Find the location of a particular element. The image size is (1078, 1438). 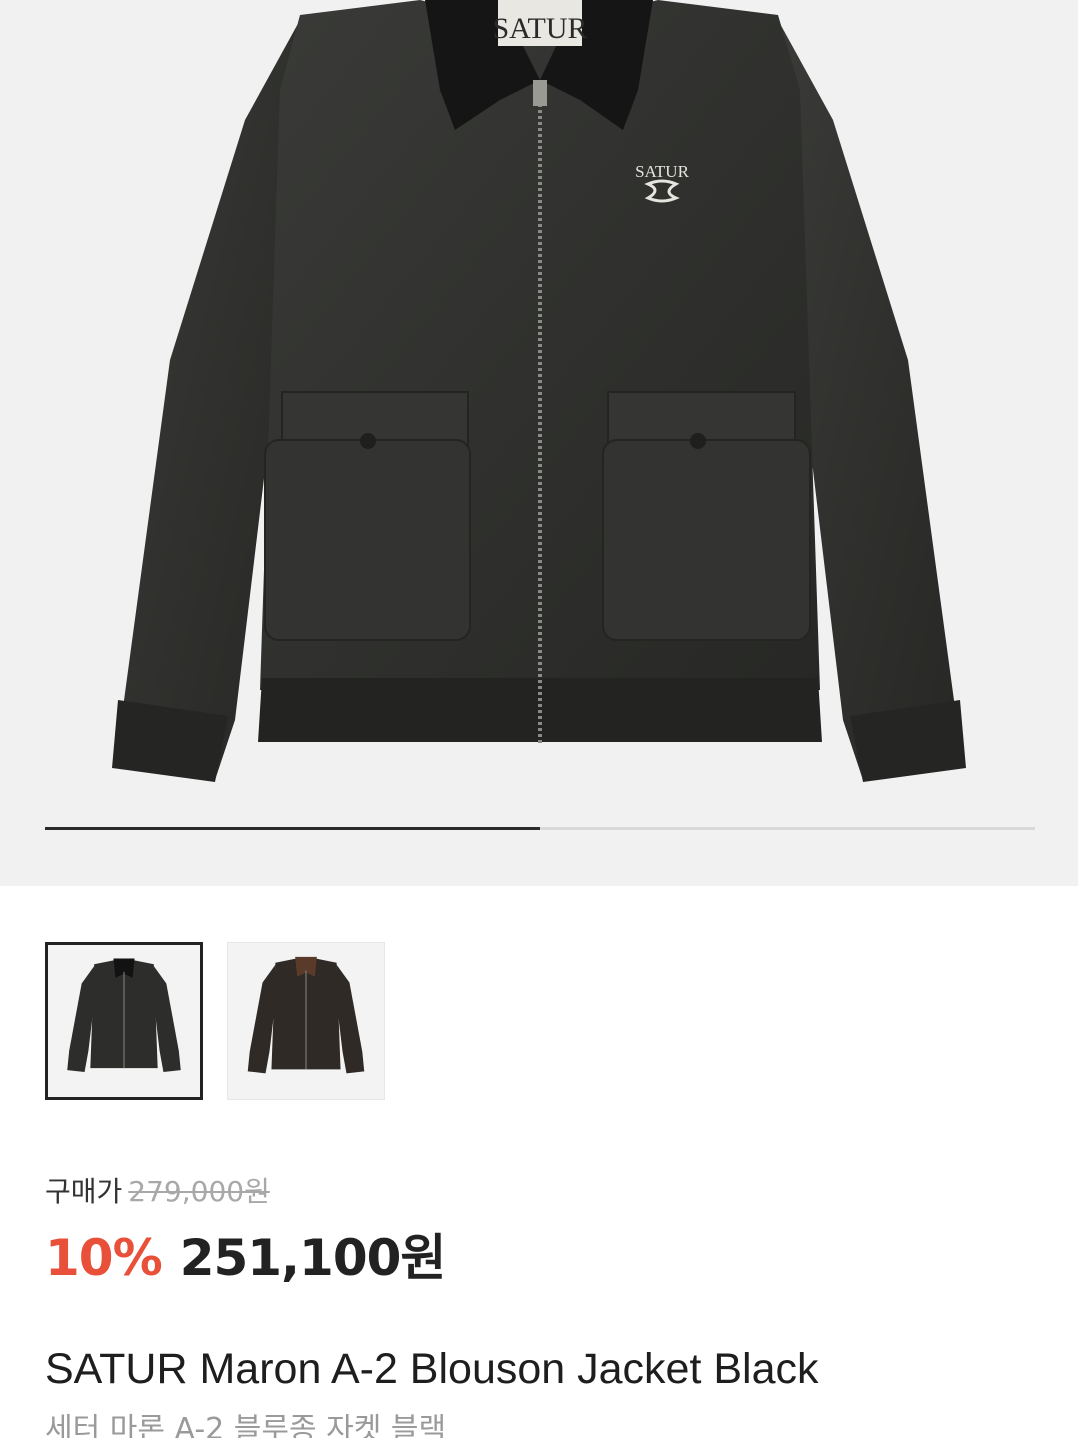

original-price: 279,000원 is located at coordinates (199, 1191).